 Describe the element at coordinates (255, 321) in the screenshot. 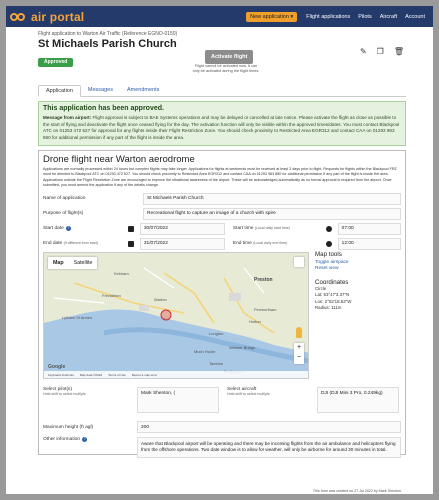

I see `map-place-label: Hutton` at that location.